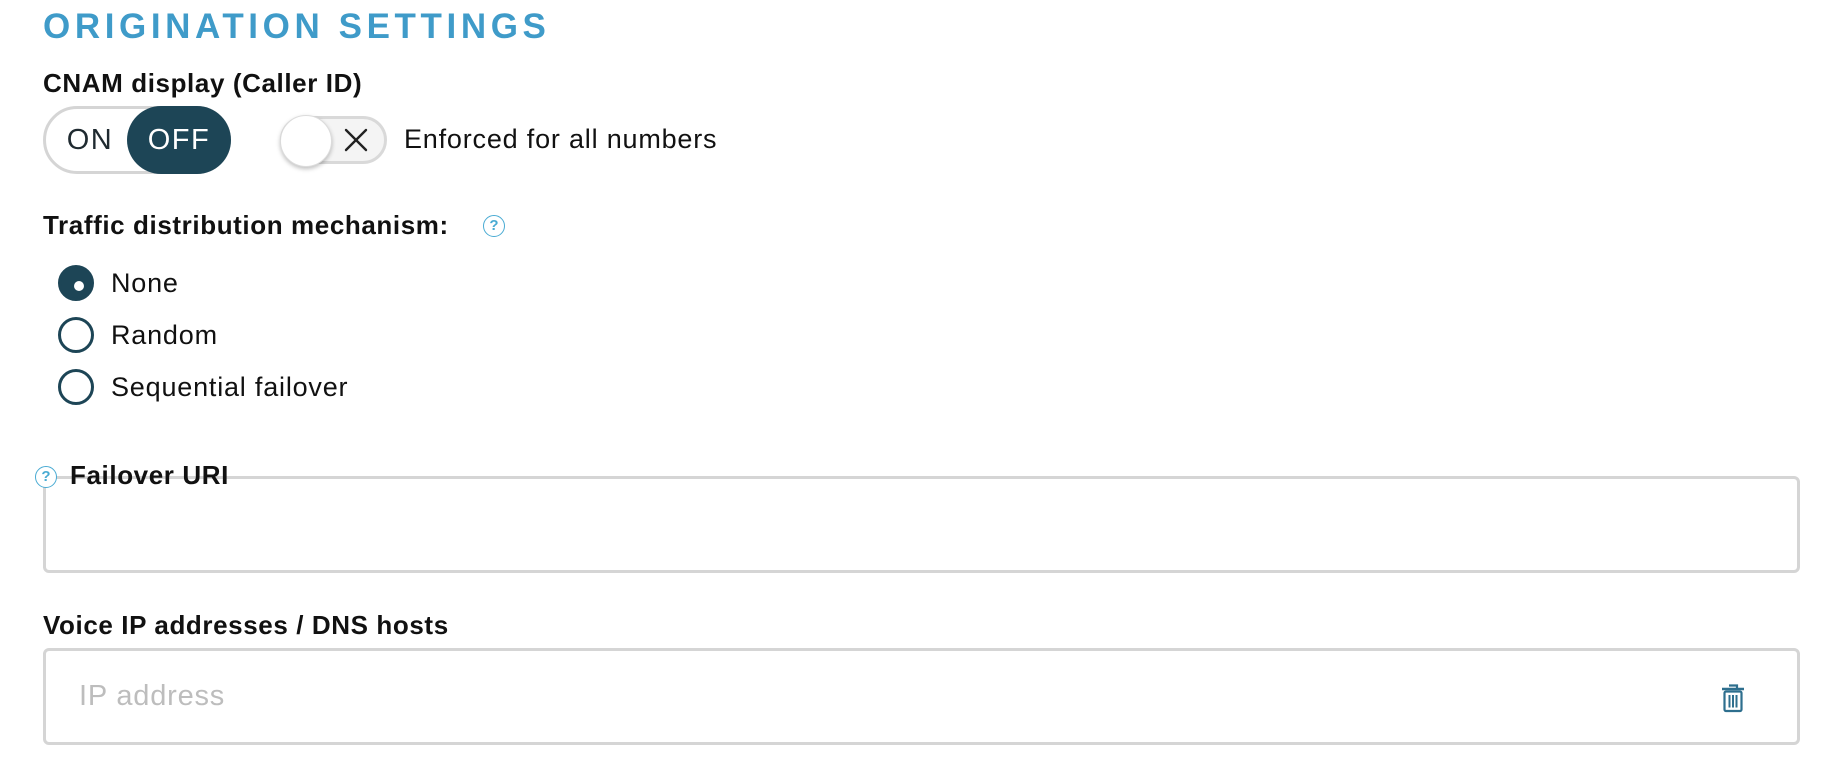 The image size is (1824, 758). Describe the element at coordinates (356, 140) in the screenshot. I see `close-icon` at that location.